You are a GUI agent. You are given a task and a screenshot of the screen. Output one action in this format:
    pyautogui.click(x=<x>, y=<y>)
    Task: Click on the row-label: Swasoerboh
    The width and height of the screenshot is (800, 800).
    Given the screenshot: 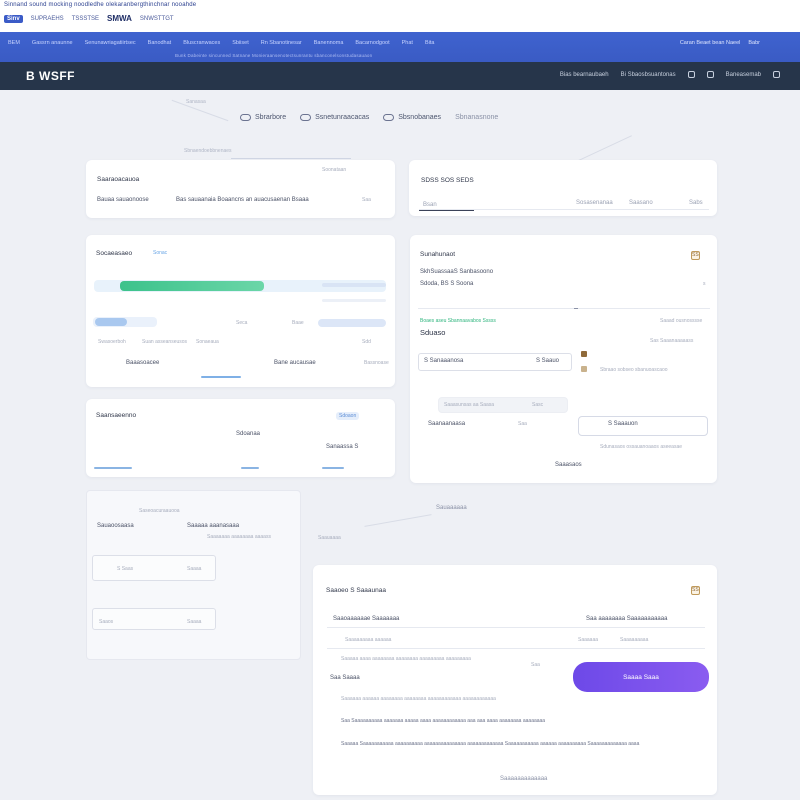 What is the action you would take?
    pyautogui.click(x=112, y=342)
    